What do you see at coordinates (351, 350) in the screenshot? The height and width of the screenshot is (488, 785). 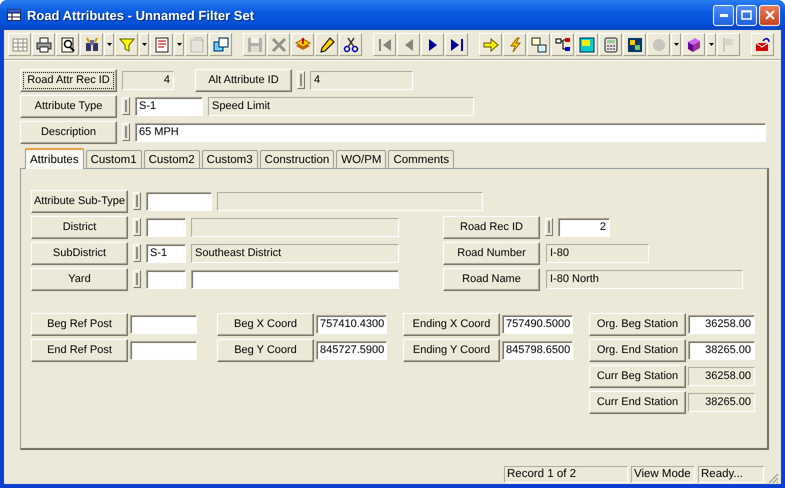 I see `input-field: 845727.5900` at bounding box center [351, 350].